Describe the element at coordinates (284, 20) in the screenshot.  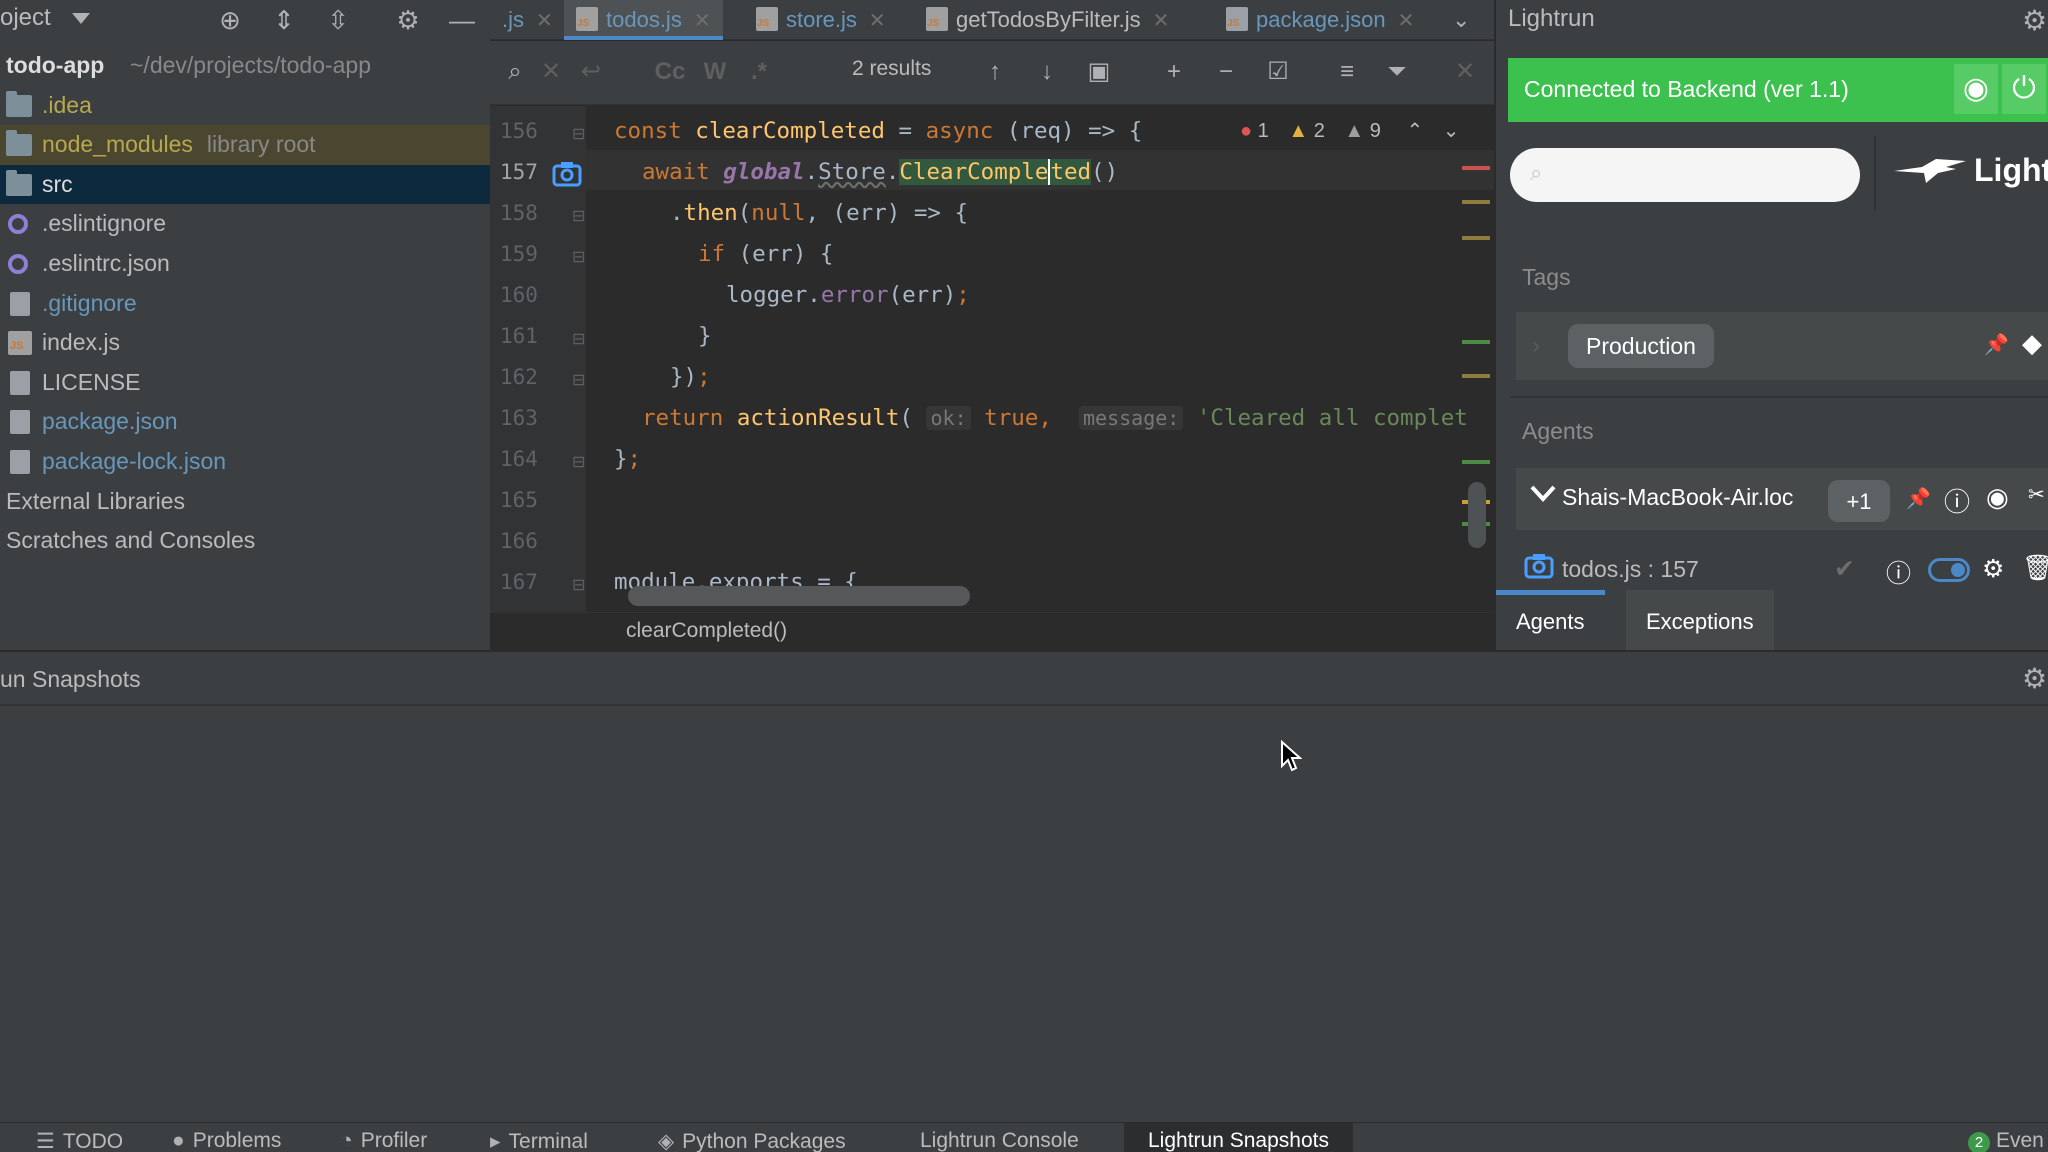
I see `expand-all-icon: ⇕` at that location.